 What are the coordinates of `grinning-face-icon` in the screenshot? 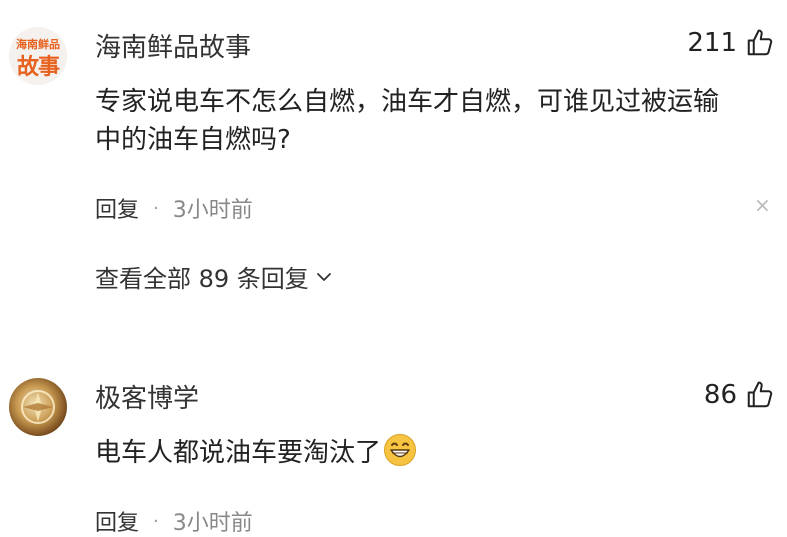 It's located at (400, 450).